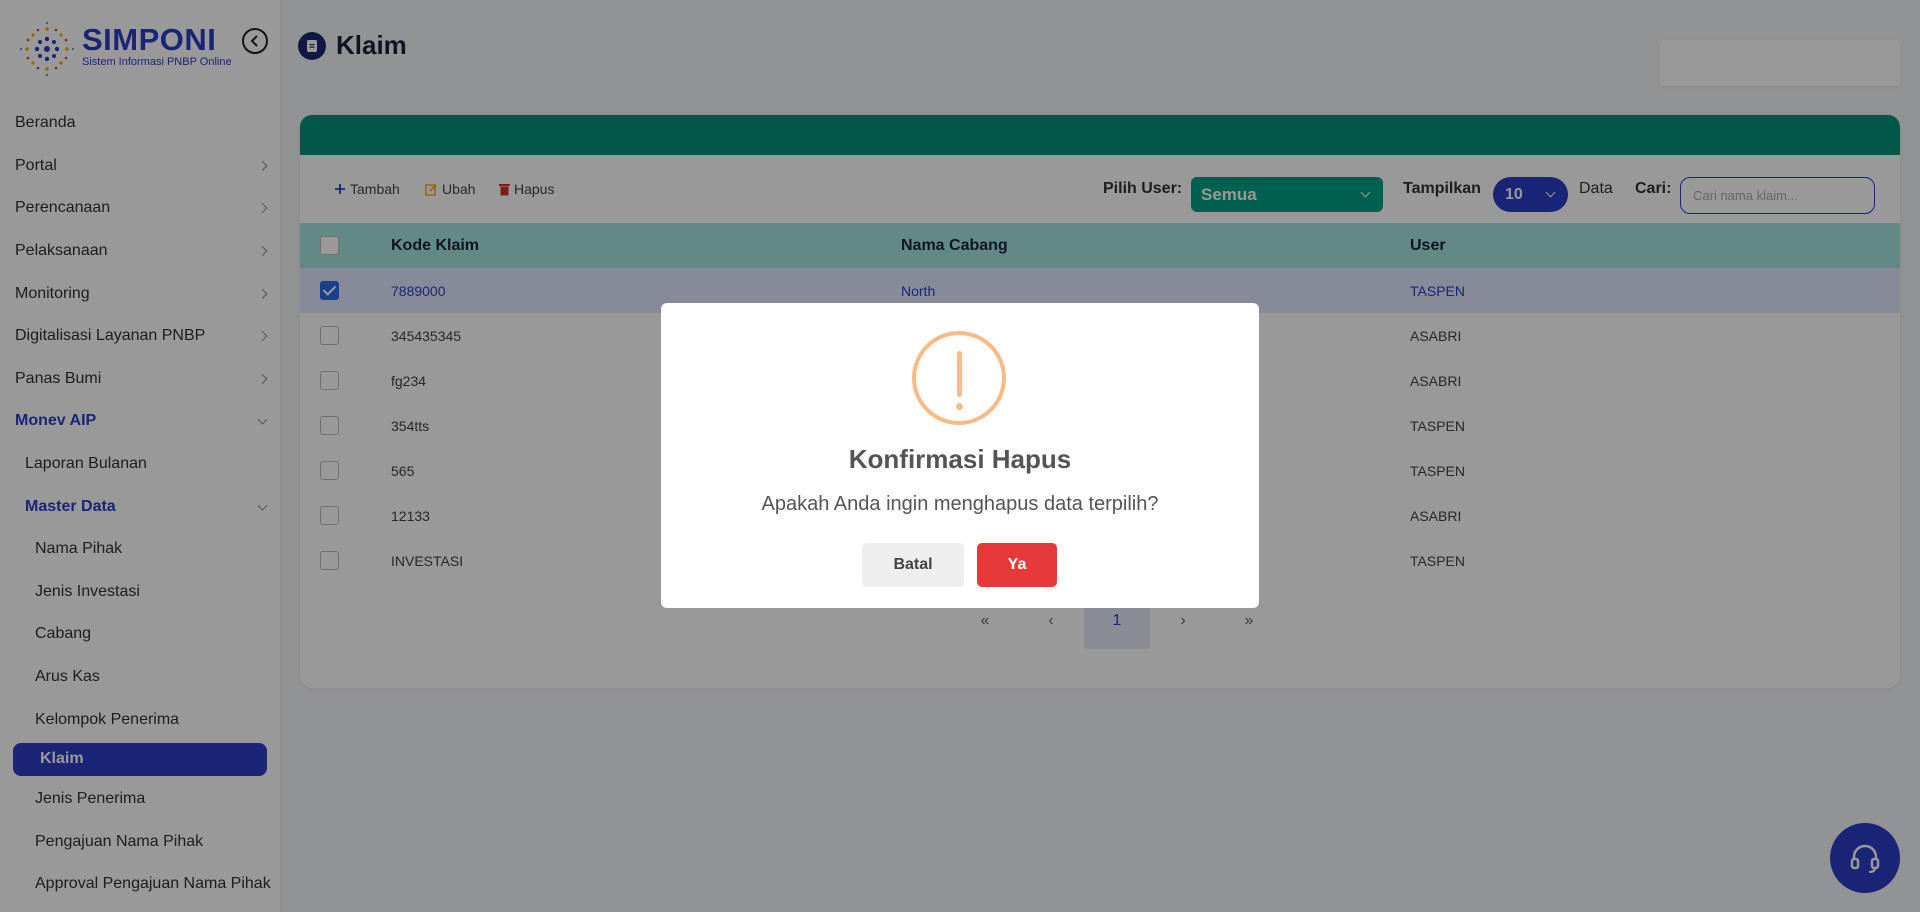 The width and height of the screenshot is (1920, 912). Describe the element at coordinates (959, 374) in the screenshot. I see `warning-icon-bar` at that location.